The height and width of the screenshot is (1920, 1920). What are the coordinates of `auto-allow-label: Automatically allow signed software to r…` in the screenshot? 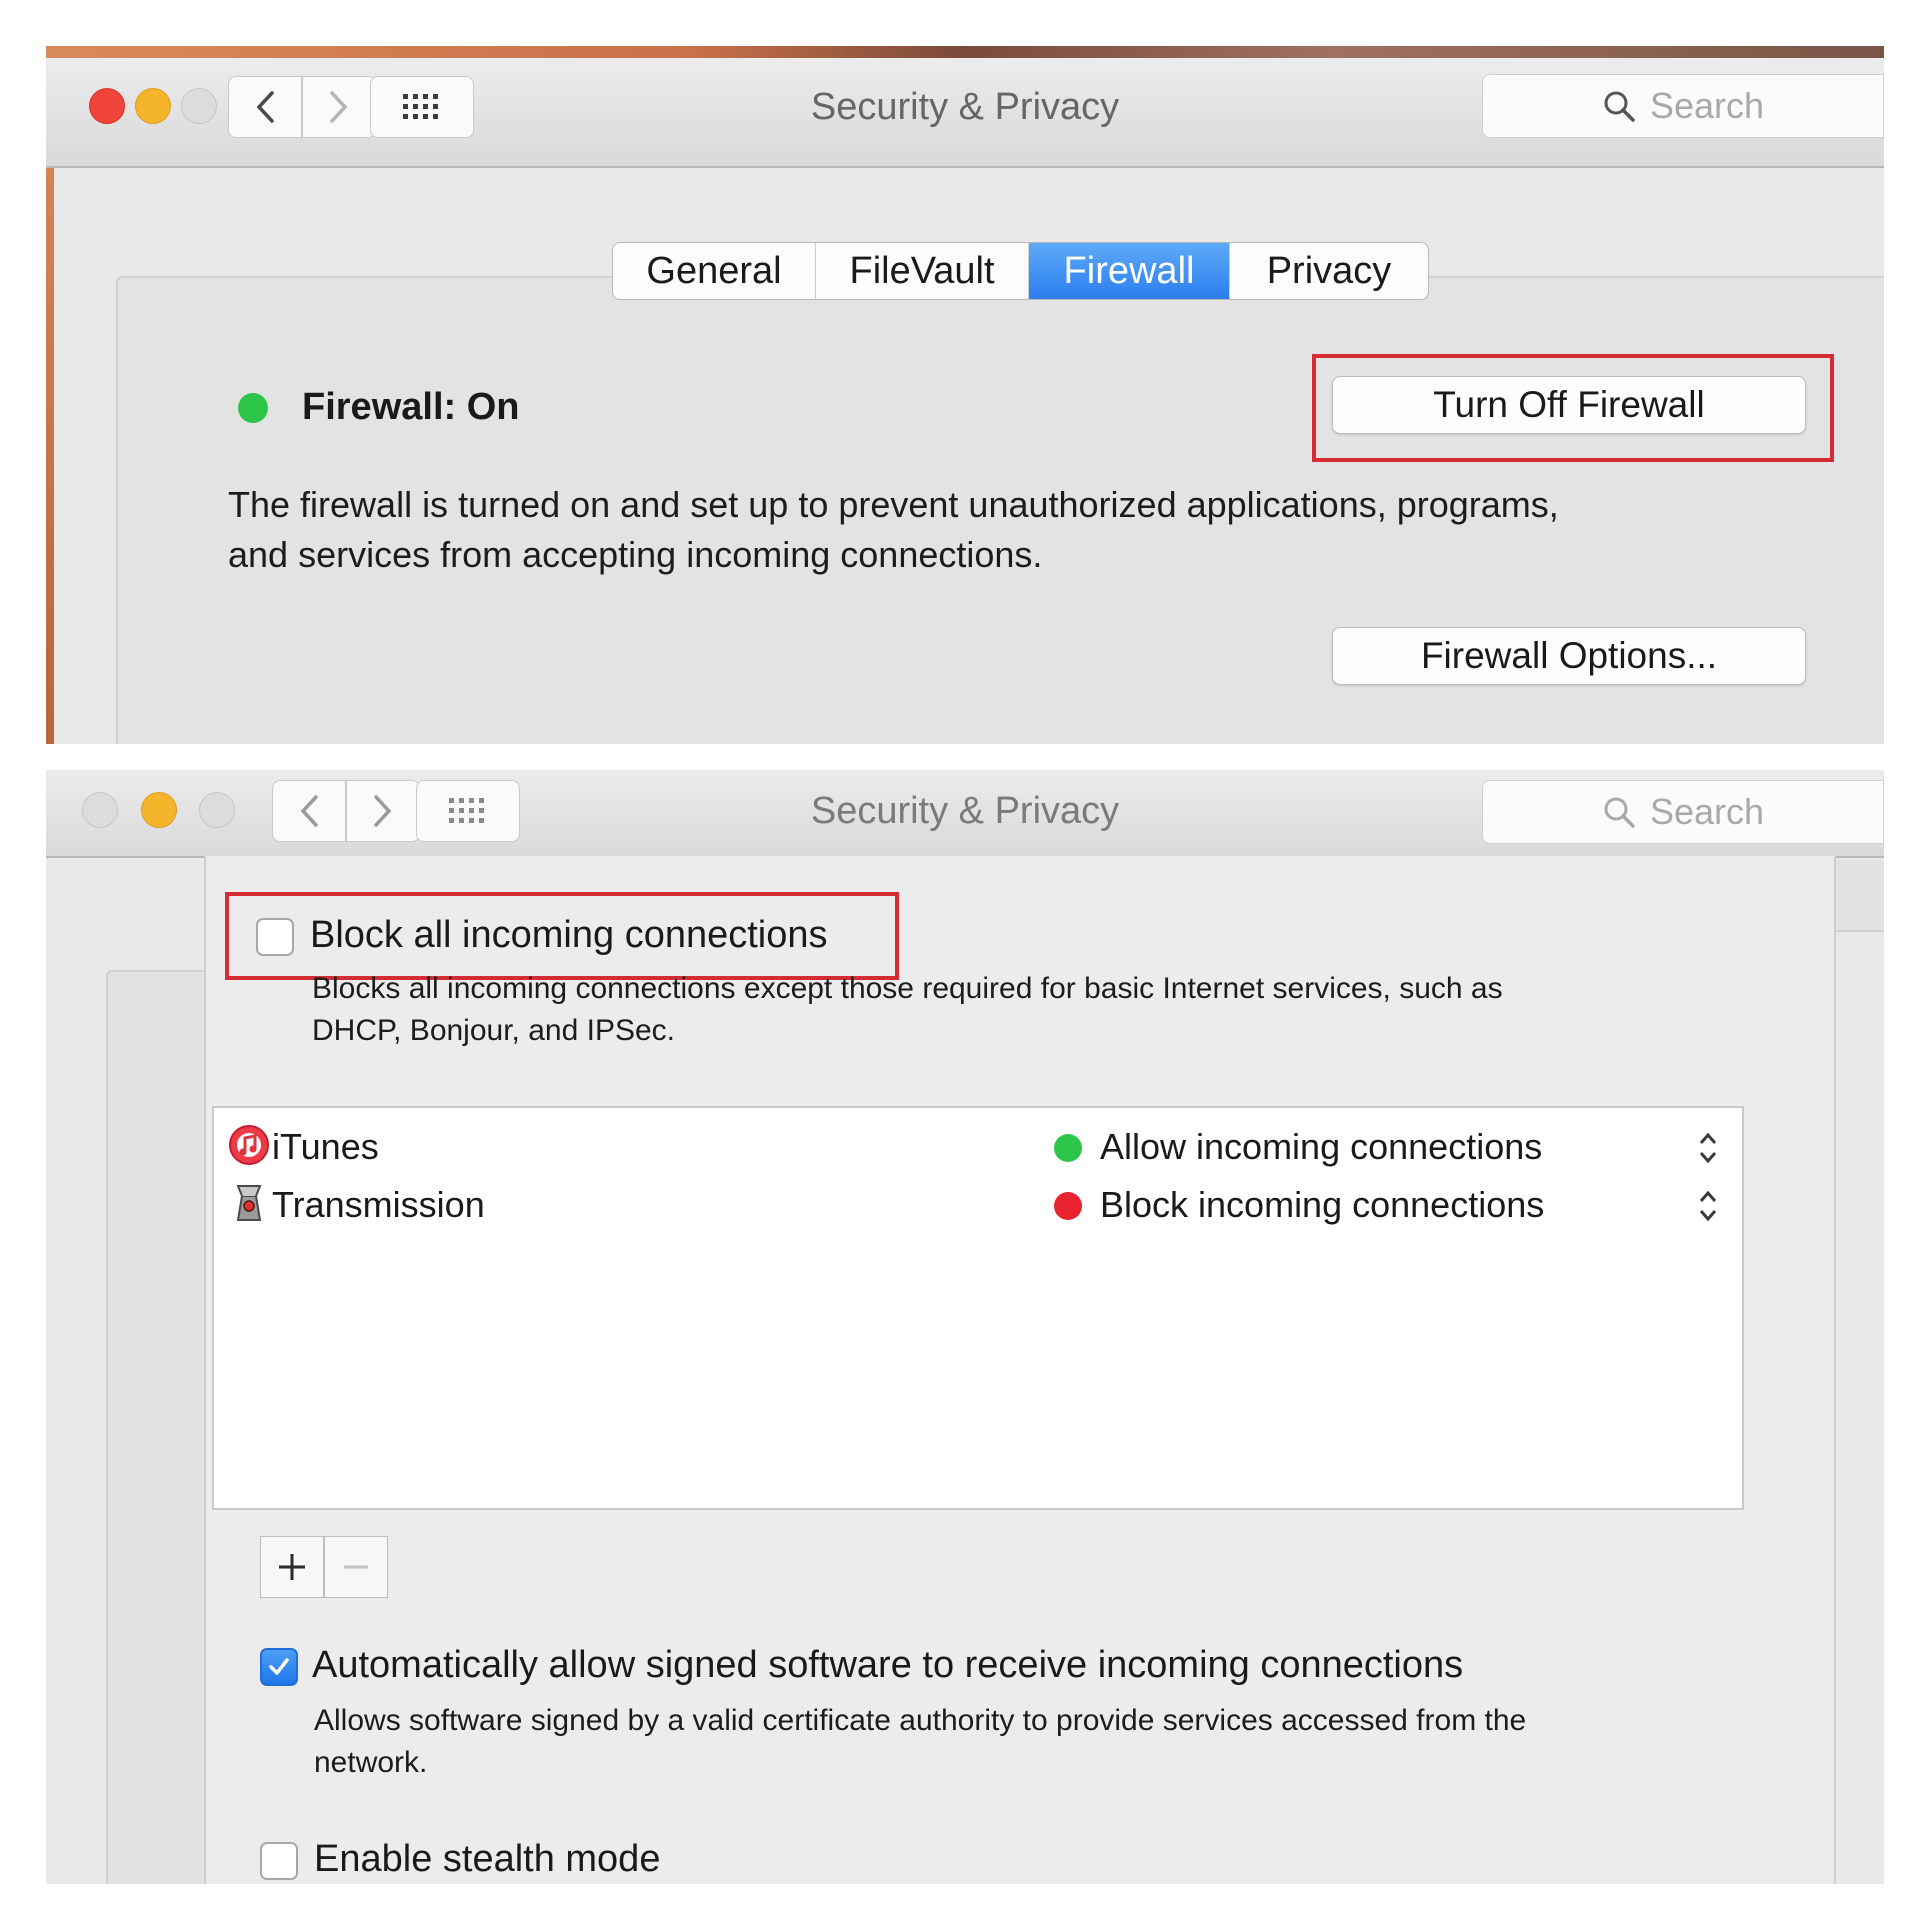 It's located at (888, 1665).